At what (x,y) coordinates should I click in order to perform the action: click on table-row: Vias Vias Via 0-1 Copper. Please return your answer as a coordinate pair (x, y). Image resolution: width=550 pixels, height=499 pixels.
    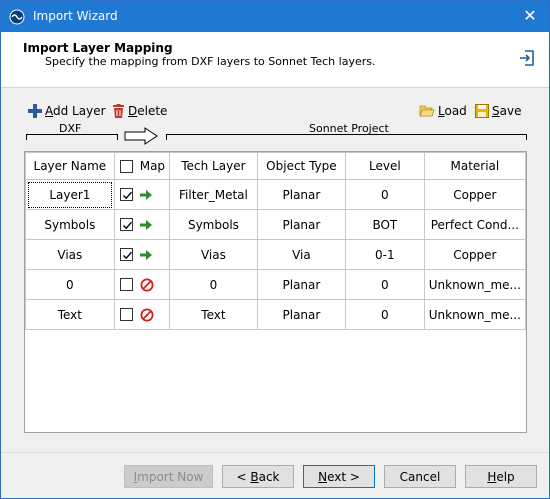
    Looking at the image, I should click on (276, 254).